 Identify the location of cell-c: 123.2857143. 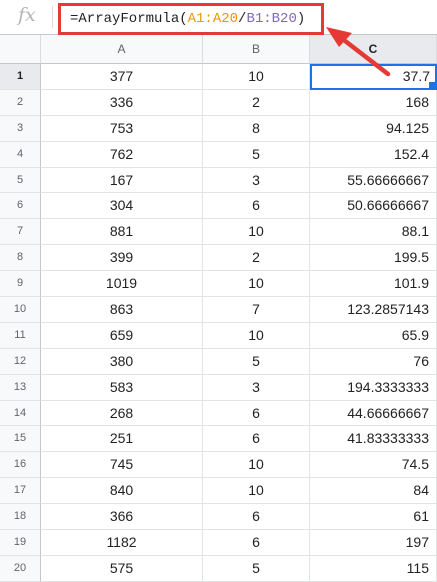
(373, 310).